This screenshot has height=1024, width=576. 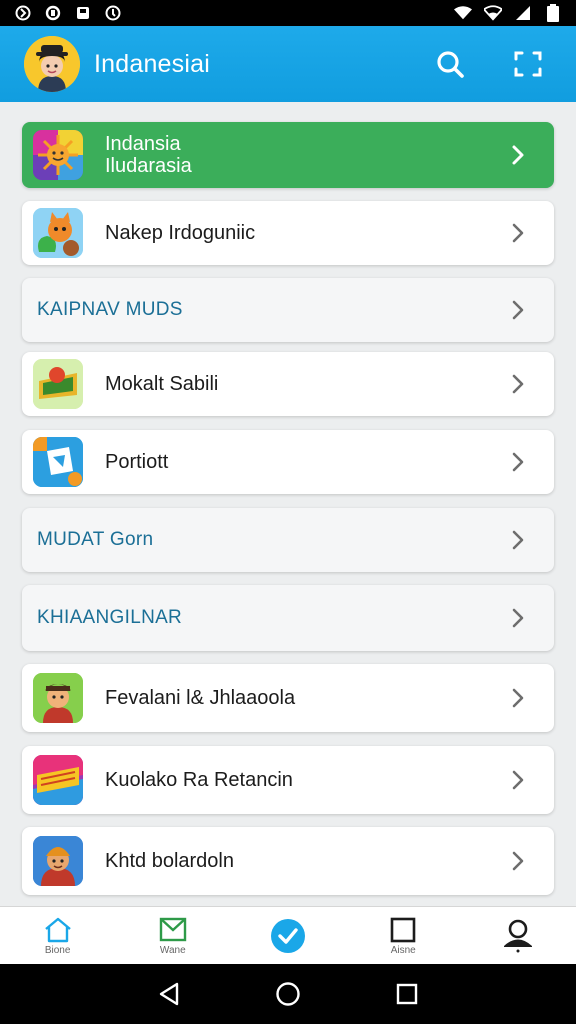 What do you see at coordinates (288, 13) in the screenshot?
I see `status-bar` at bounding box center [288, 13].